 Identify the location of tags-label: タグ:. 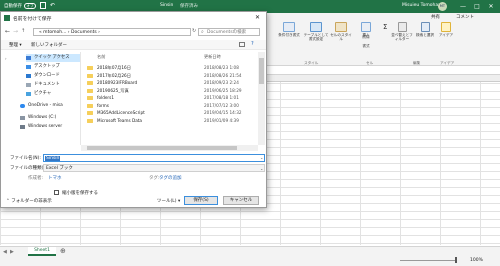
(154, 178).